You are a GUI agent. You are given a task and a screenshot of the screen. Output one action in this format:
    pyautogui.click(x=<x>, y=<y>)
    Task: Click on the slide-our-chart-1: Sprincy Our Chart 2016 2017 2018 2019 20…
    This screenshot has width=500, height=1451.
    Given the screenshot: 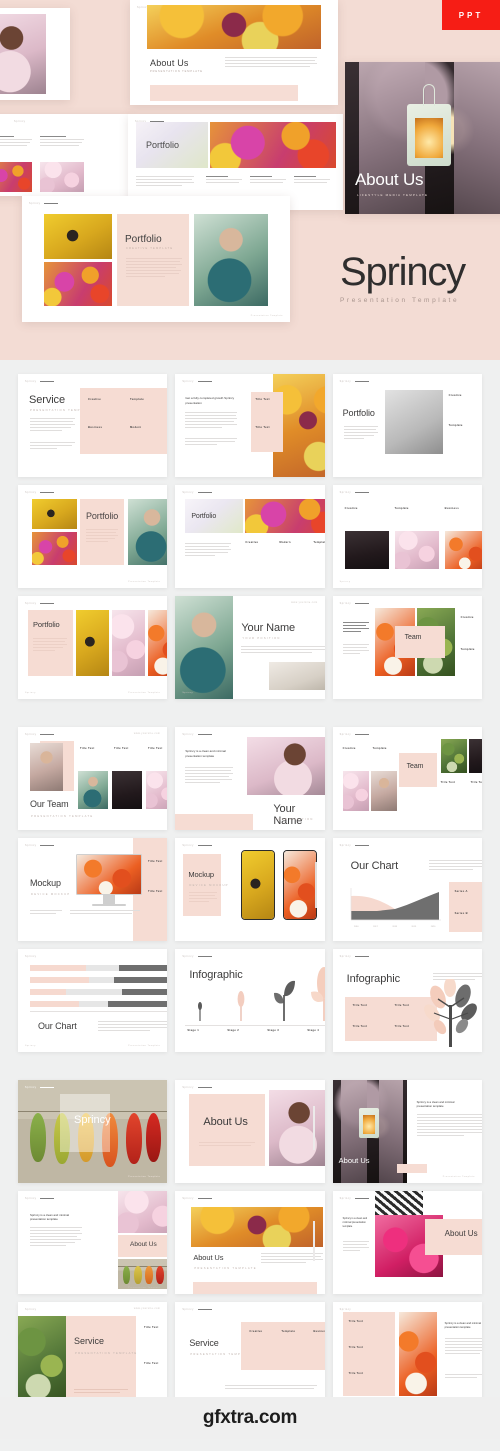 What is the action you would take?
    pyautogui.click(x=407, y=889)
    